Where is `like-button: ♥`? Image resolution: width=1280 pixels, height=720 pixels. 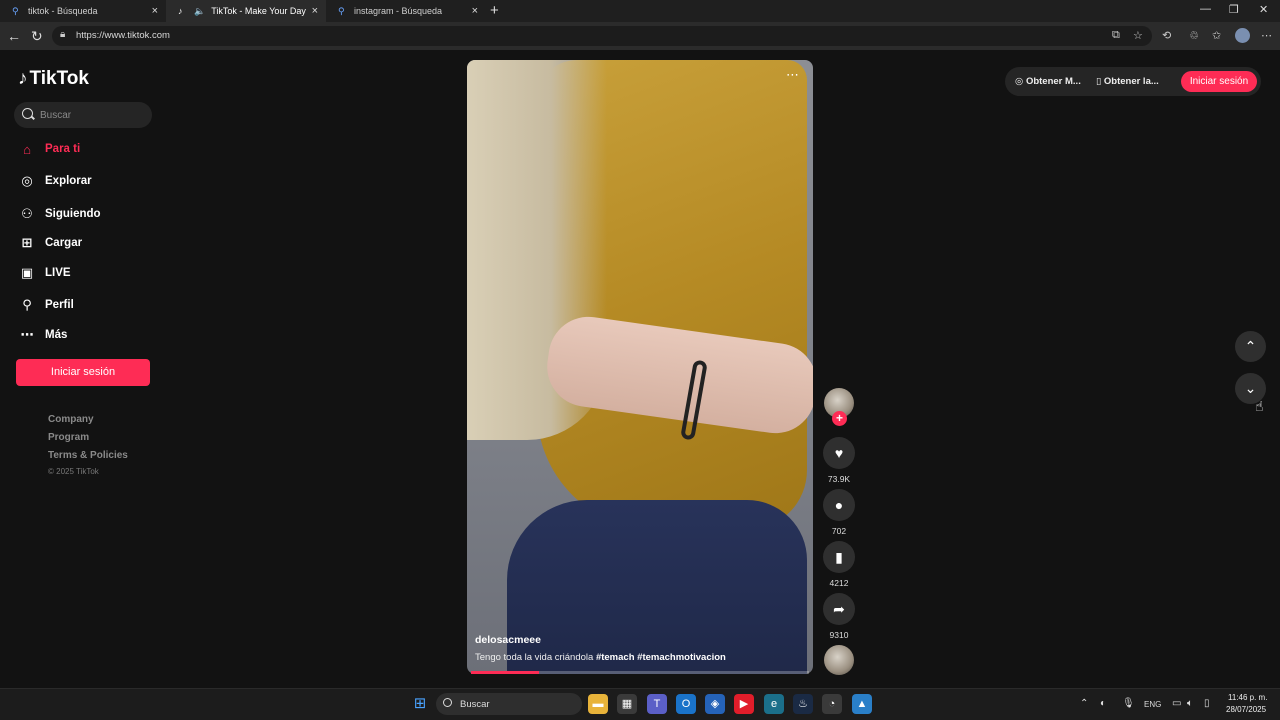
like-button: ♥ is located at coordinates (839, 453).